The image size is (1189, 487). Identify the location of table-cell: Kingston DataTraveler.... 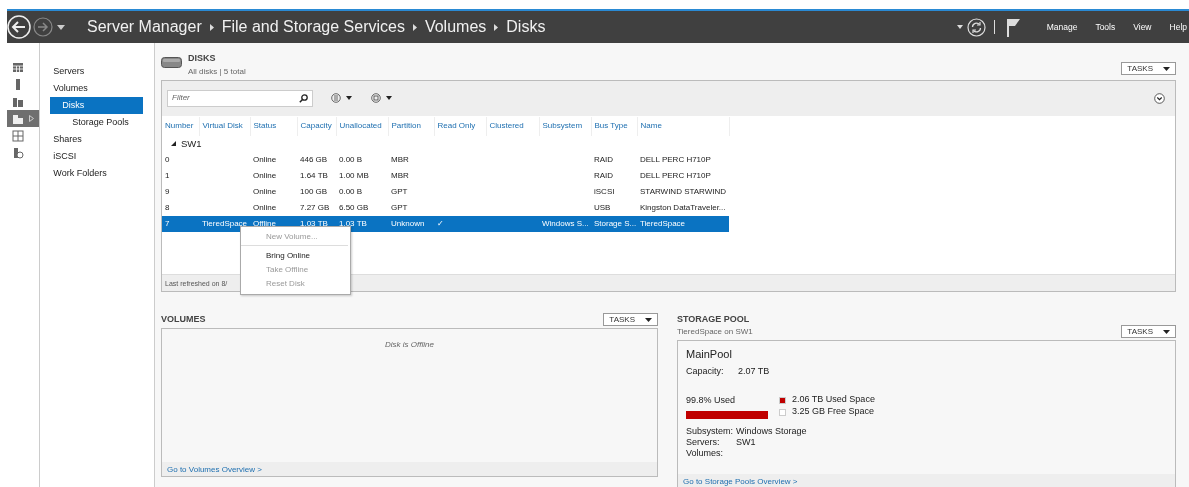
(683, 207).